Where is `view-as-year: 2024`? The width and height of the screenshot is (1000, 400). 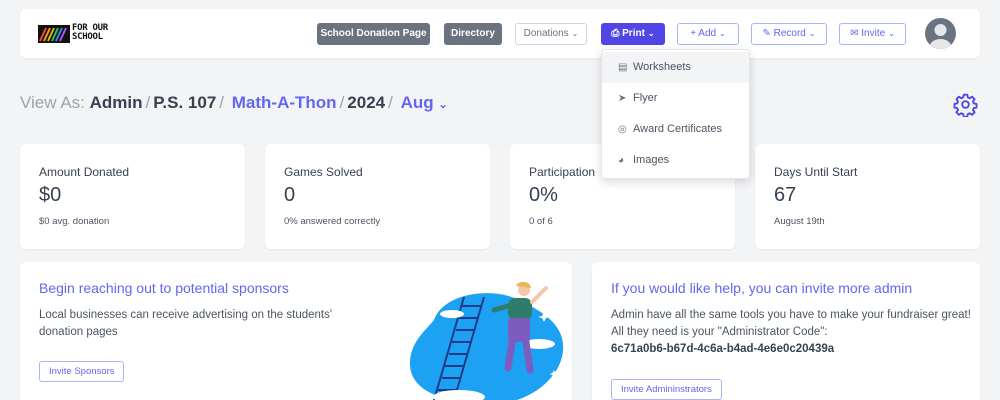
view-as-year: 2024 is located at coordinates (366, 102).